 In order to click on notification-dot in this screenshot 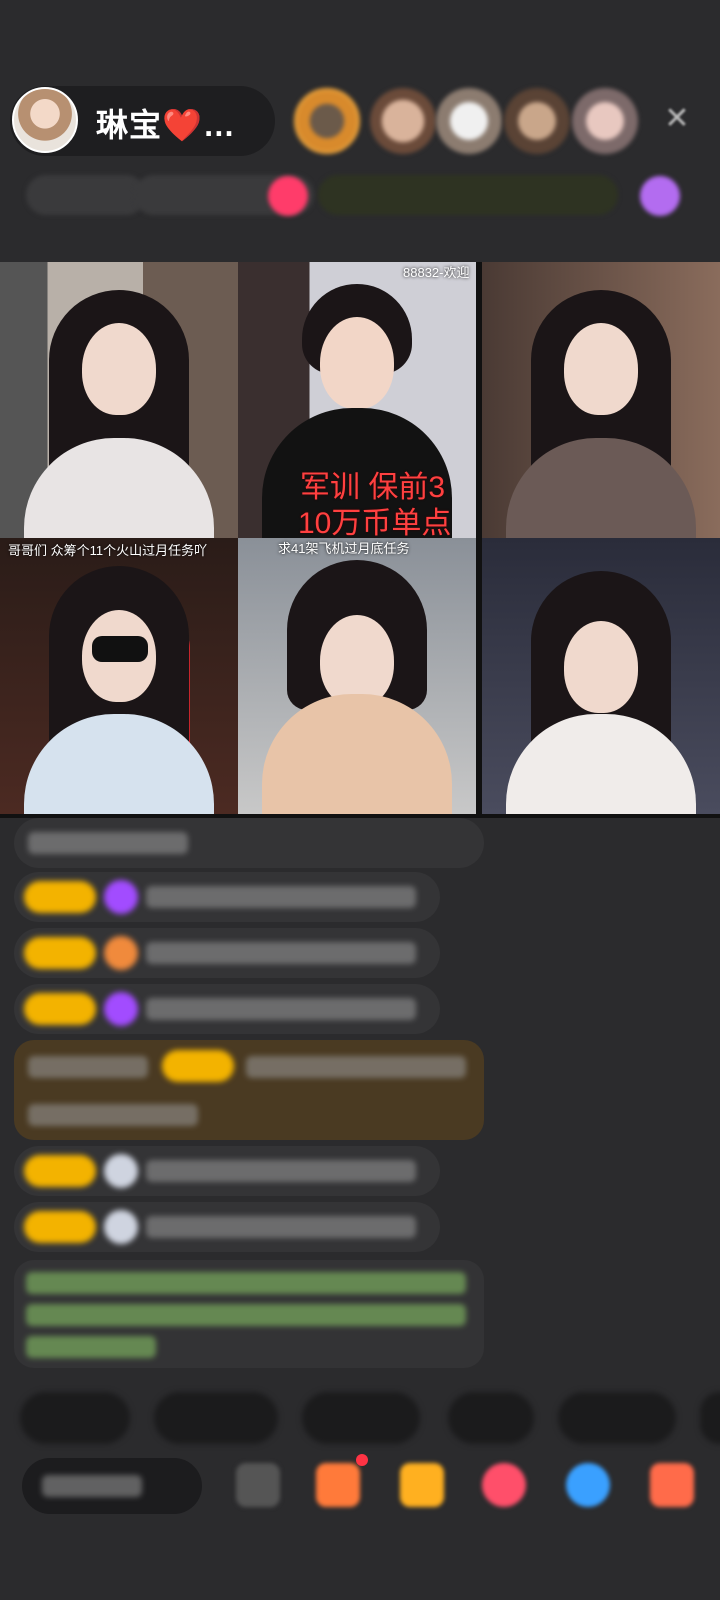, I will do `click(362, 1460)`.